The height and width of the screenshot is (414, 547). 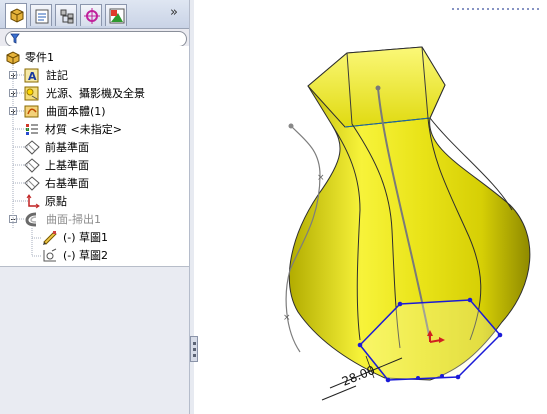 I want to click on property-manager-icon, so click(x=42, y=16).